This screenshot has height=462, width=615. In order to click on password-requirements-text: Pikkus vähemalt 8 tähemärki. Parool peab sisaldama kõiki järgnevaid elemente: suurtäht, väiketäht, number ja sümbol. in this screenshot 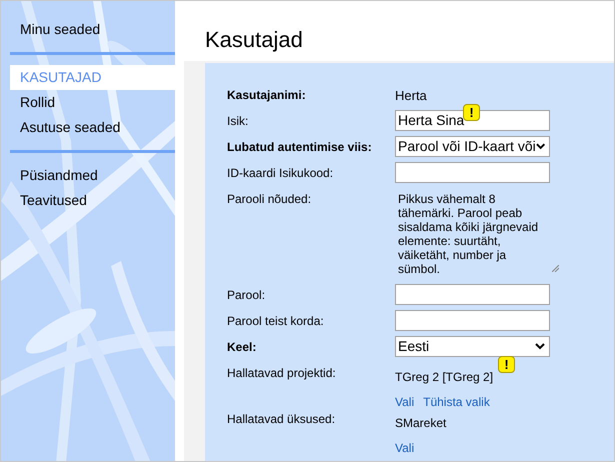, I will do `click(469, 234)`.